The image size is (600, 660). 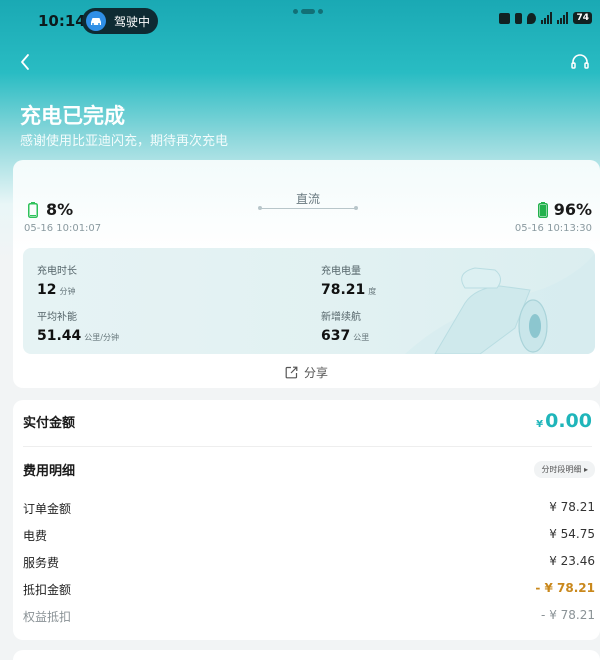 I want to click on stat-label: 充电时长, so click(x=57, y=271).